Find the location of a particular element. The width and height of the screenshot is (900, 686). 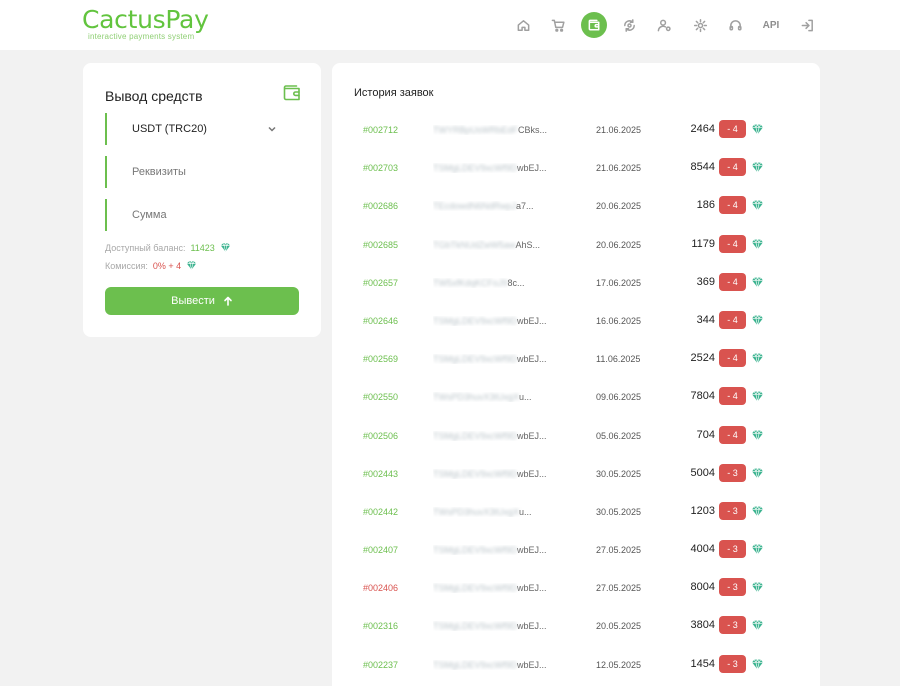

nav-home is located at coordinates (523, 25).